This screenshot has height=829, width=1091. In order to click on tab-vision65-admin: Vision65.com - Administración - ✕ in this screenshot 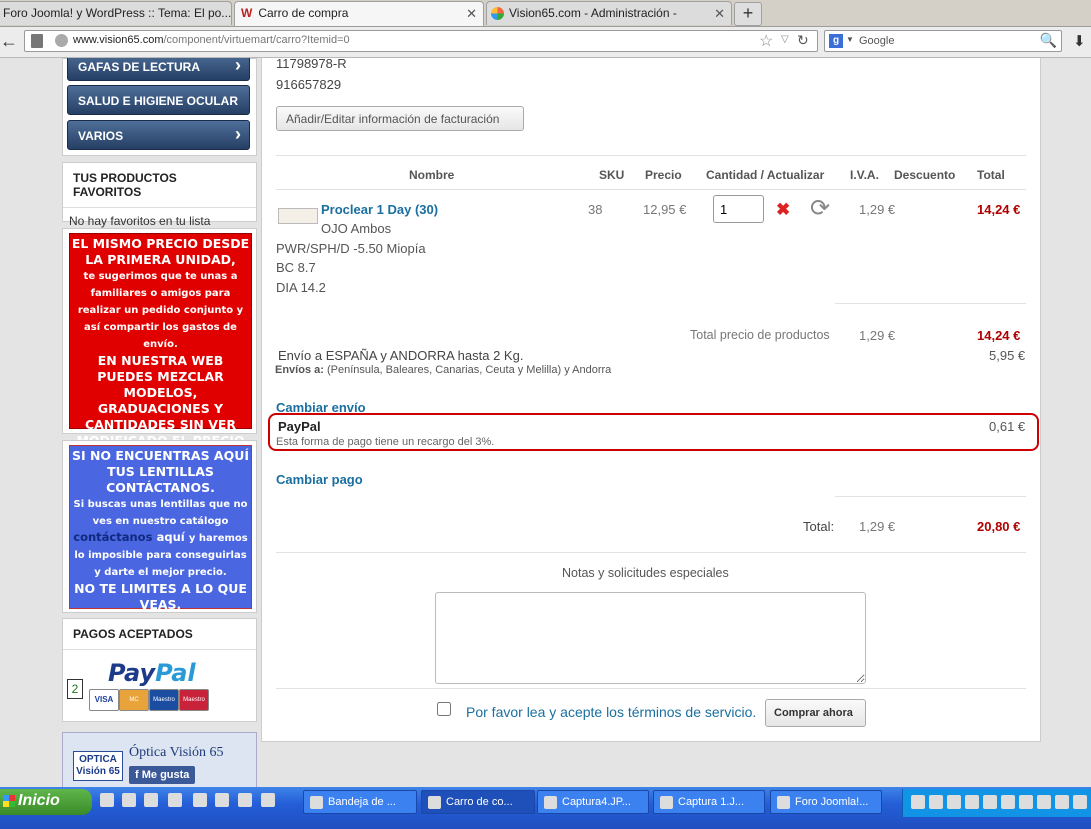, I will do `click(609, 13)`.